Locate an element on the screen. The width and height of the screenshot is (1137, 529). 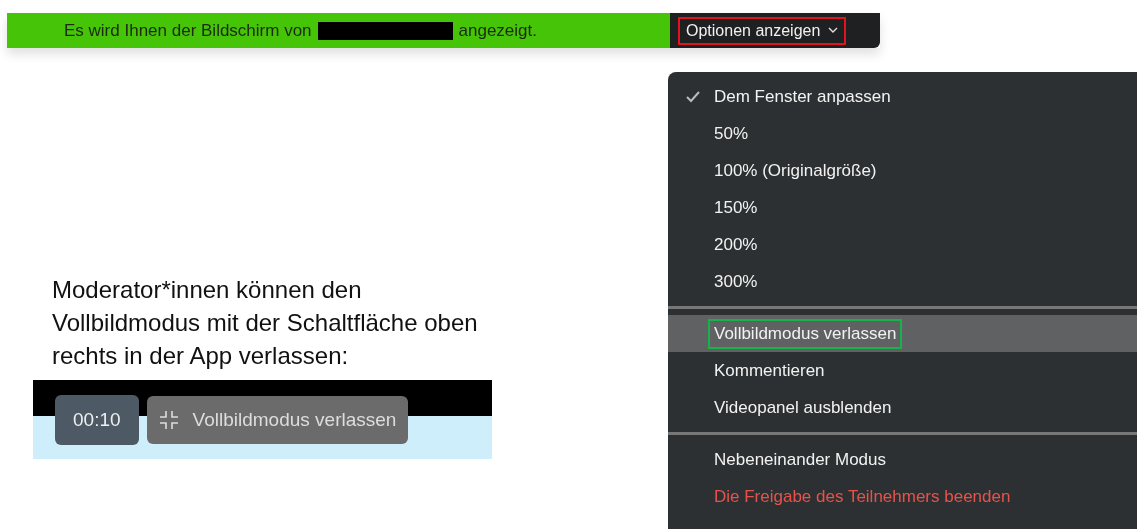
menu-item-label: 100% (Originalgröße) is located at coordinates (795, 170).